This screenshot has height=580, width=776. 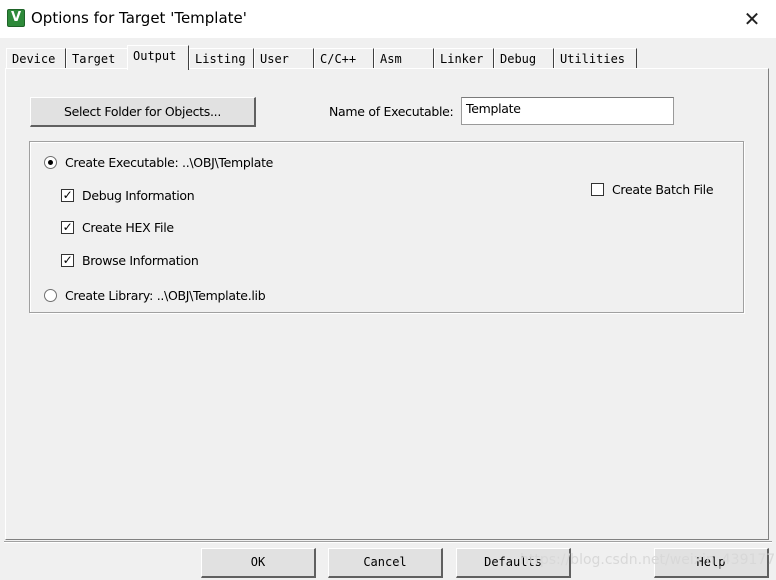 I want to click on browse-info-option: ✓ Browse Information, so click(x=130, y=260).